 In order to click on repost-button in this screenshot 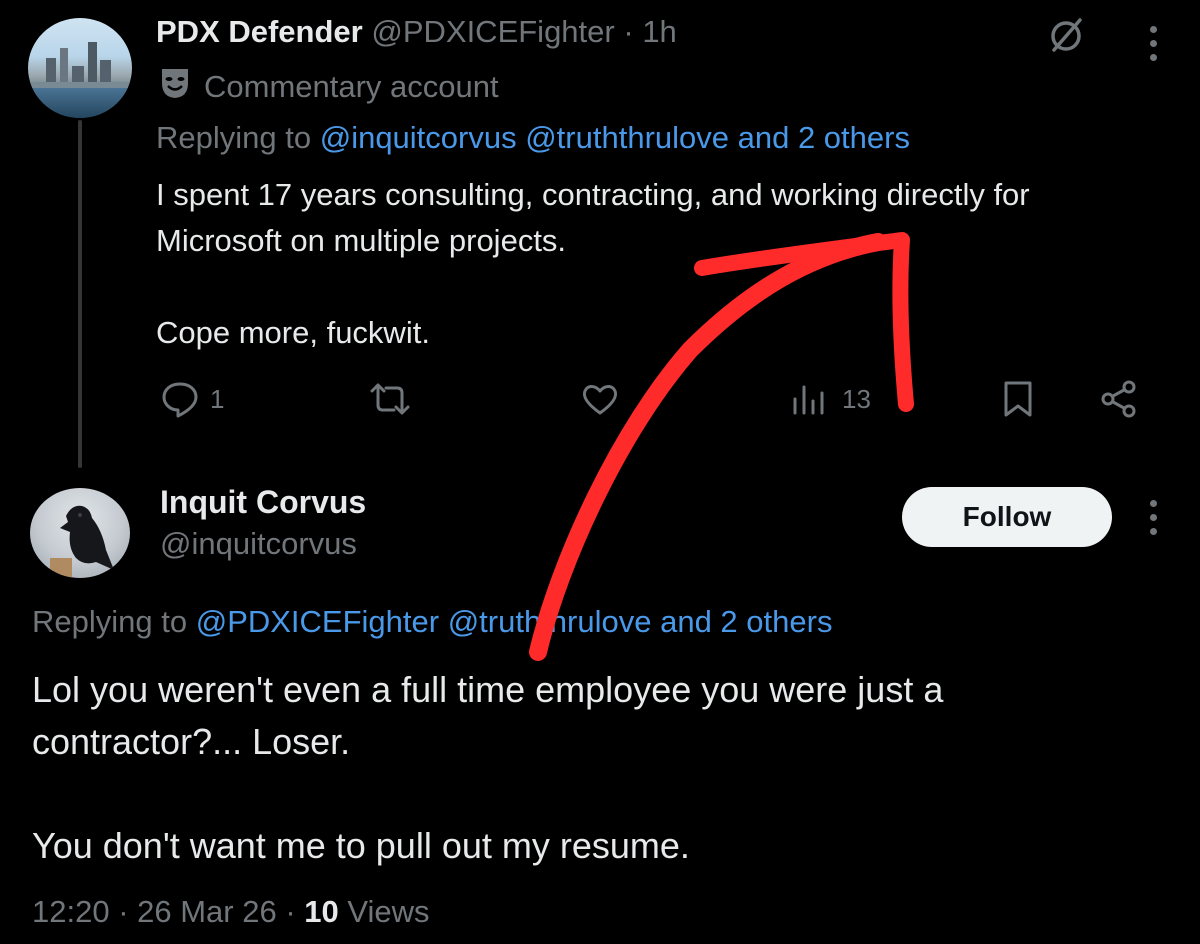, I will do `click(390, 399)`.